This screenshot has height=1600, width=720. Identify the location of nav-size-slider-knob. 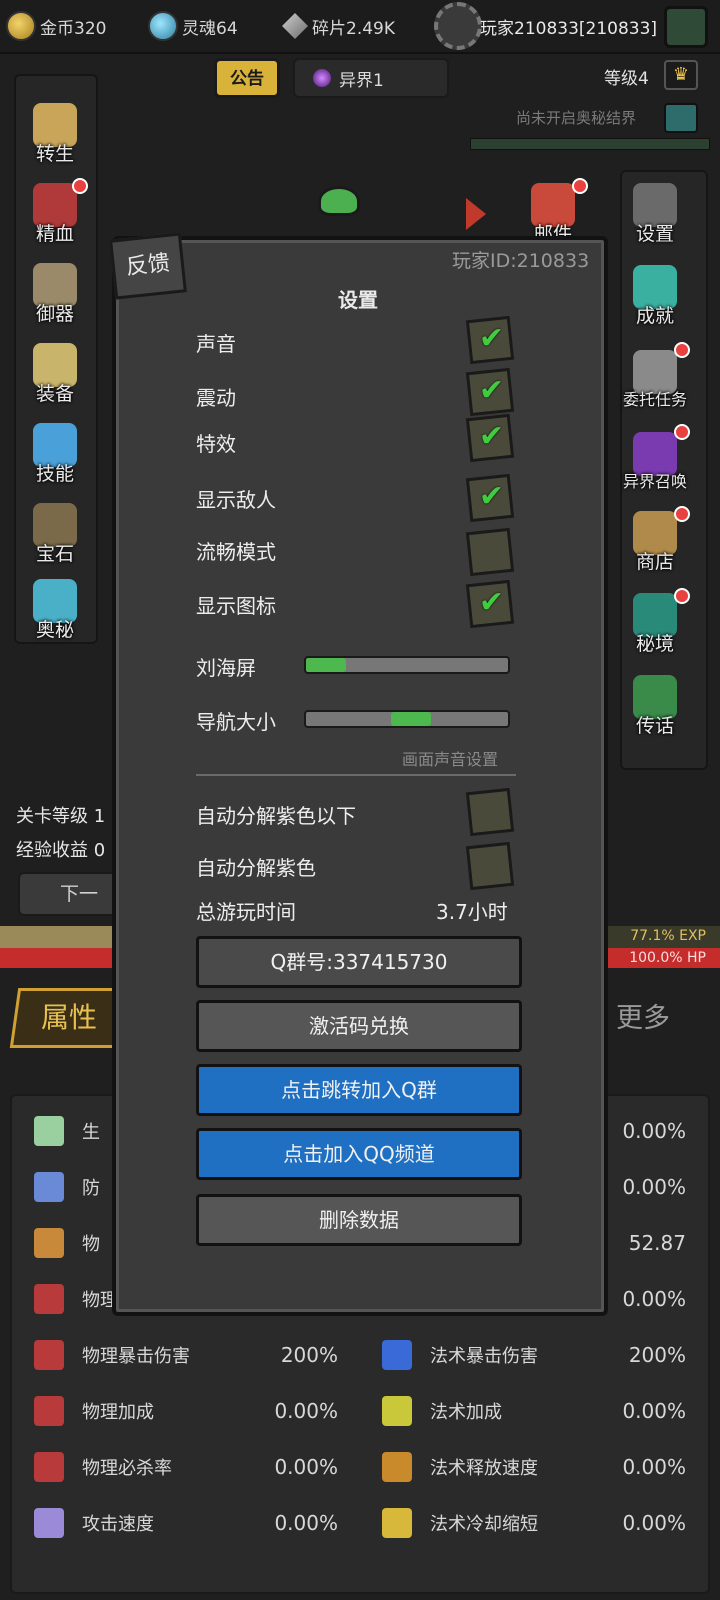
(411, 719).